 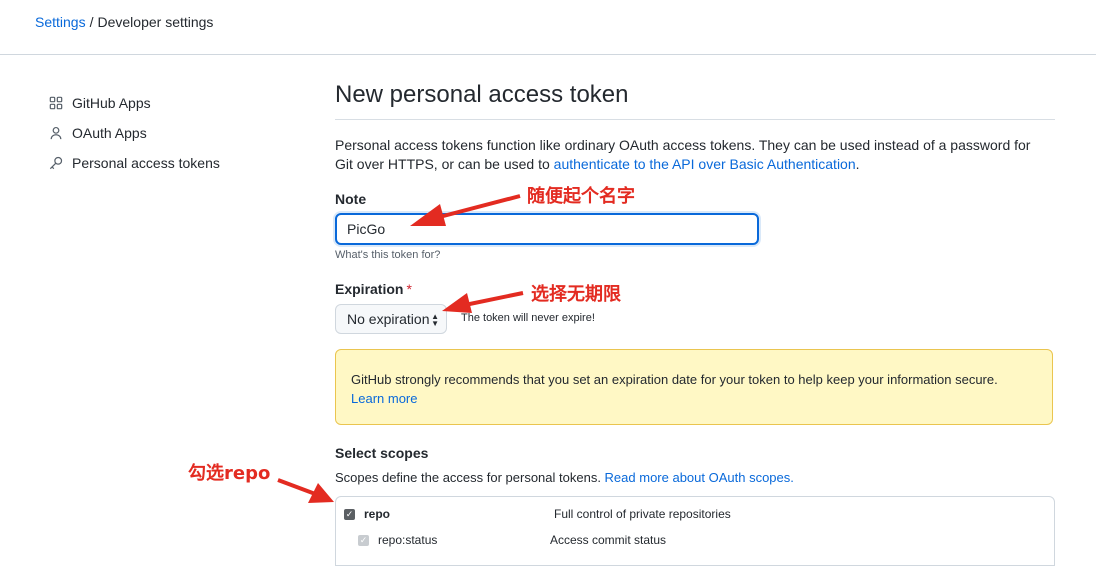 What do you see at coordinates (528, 318) in the screenshot?
I see `expiration-note: The token will never expire!` at bounding box center [528, 318].